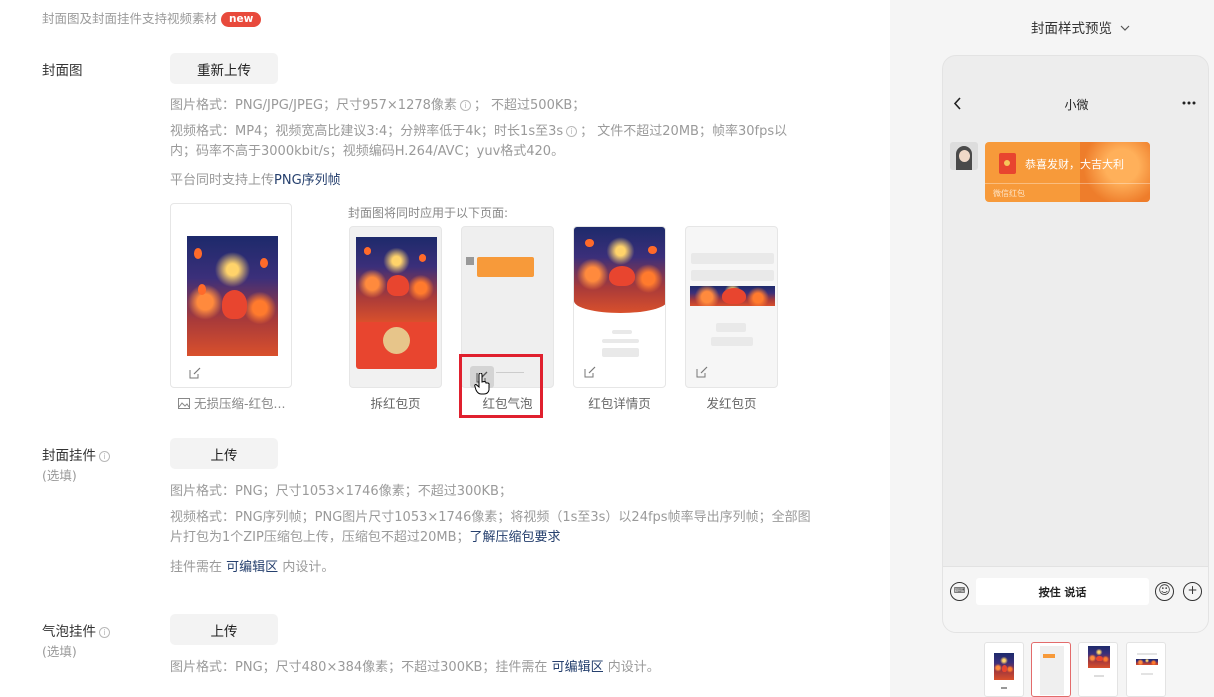 Image resolution: width=1214 pixels, height=697 pixels. I want to click on chat-name: 小微, so click(1076, 105).